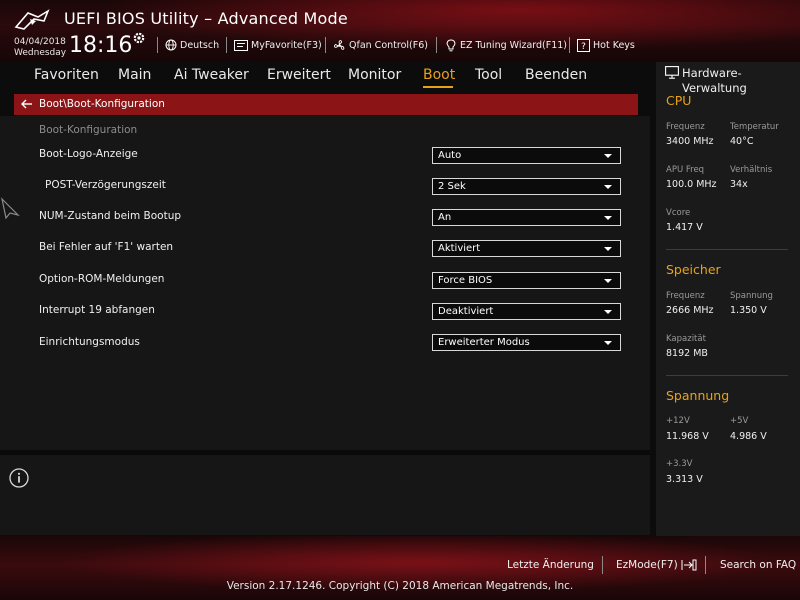 Image resolution: width=800 pixels, height=600 pixels. What do you see at coordinates (748, 310) in the screenshot?
I see `mem-voltage-value: 1.350 V` at bounding box center [748, 310].